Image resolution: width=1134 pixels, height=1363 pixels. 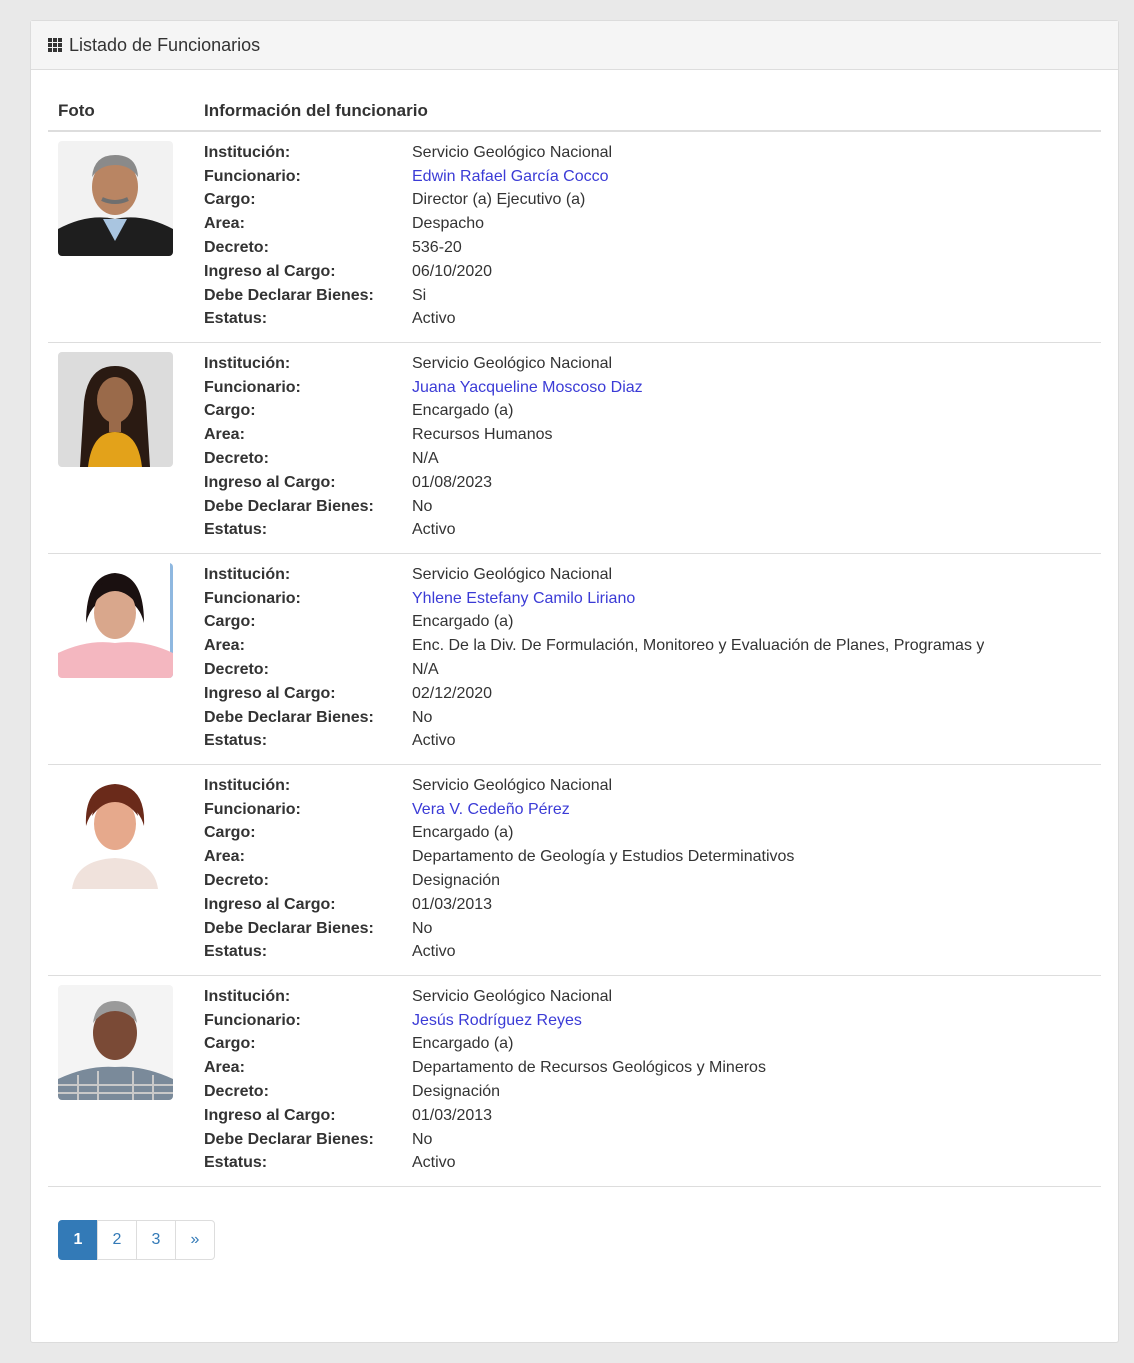 What do you see at coordinates (497, 1021) in the screenshot?
I see `official-name-link: Jesús Rodríguez Reyes` at bounding box center [497, 1021].